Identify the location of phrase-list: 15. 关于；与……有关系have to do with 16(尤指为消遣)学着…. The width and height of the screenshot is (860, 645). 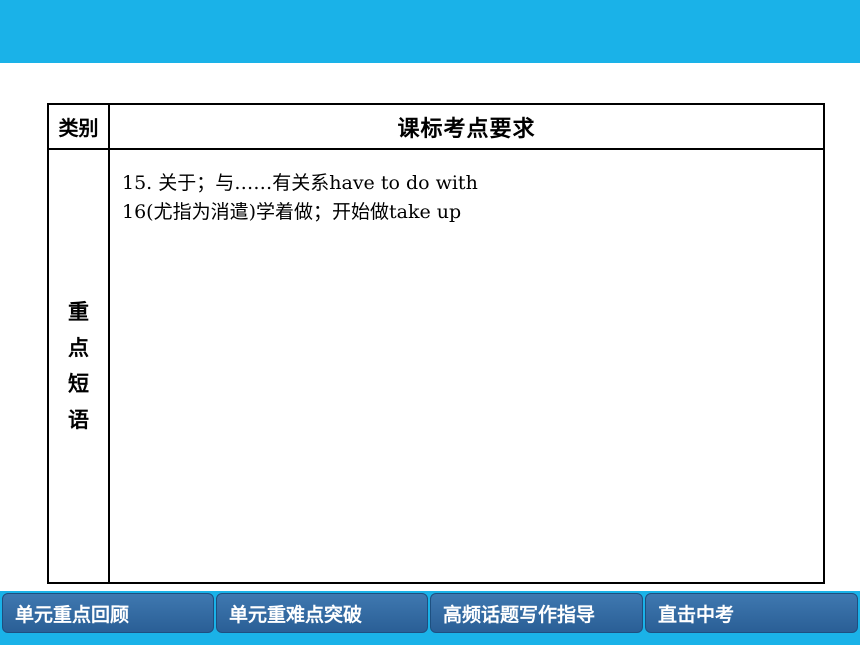
(467, 198).